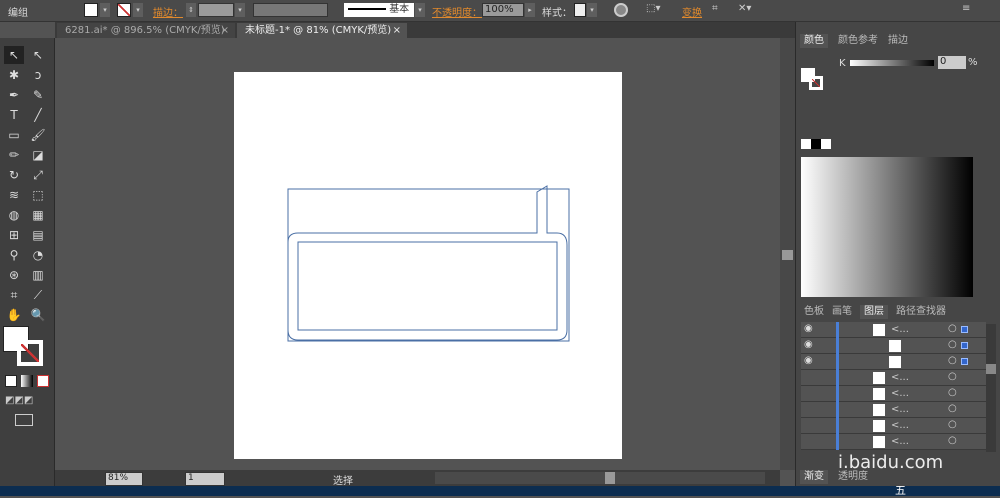 The image size is (1000, 498). I want to click on horizontal-scrollbar, so click(600, 478).